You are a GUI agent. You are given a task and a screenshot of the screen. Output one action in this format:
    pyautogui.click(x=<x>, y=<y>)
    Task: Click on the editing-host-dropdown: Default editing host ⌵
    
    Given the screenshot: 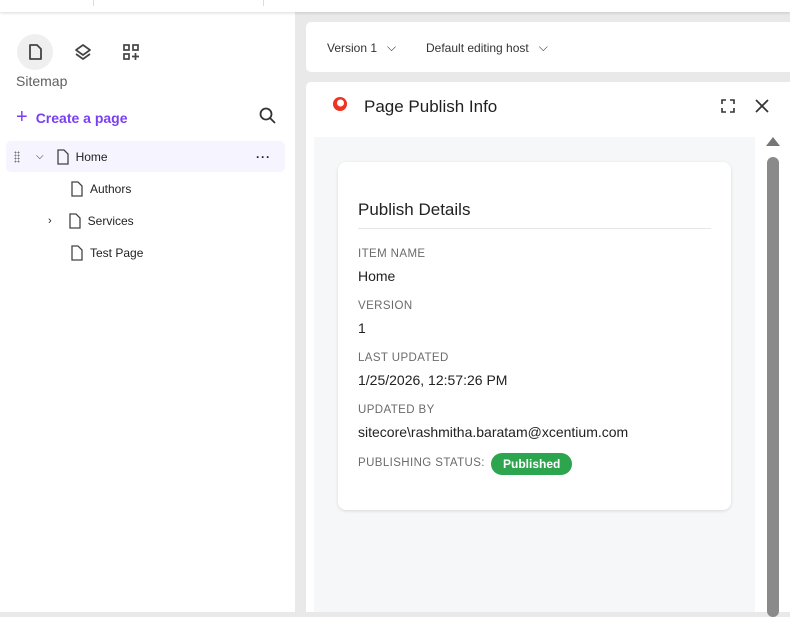 What is the action you would take?
    pyautogui.click(x=487, y=47)
    